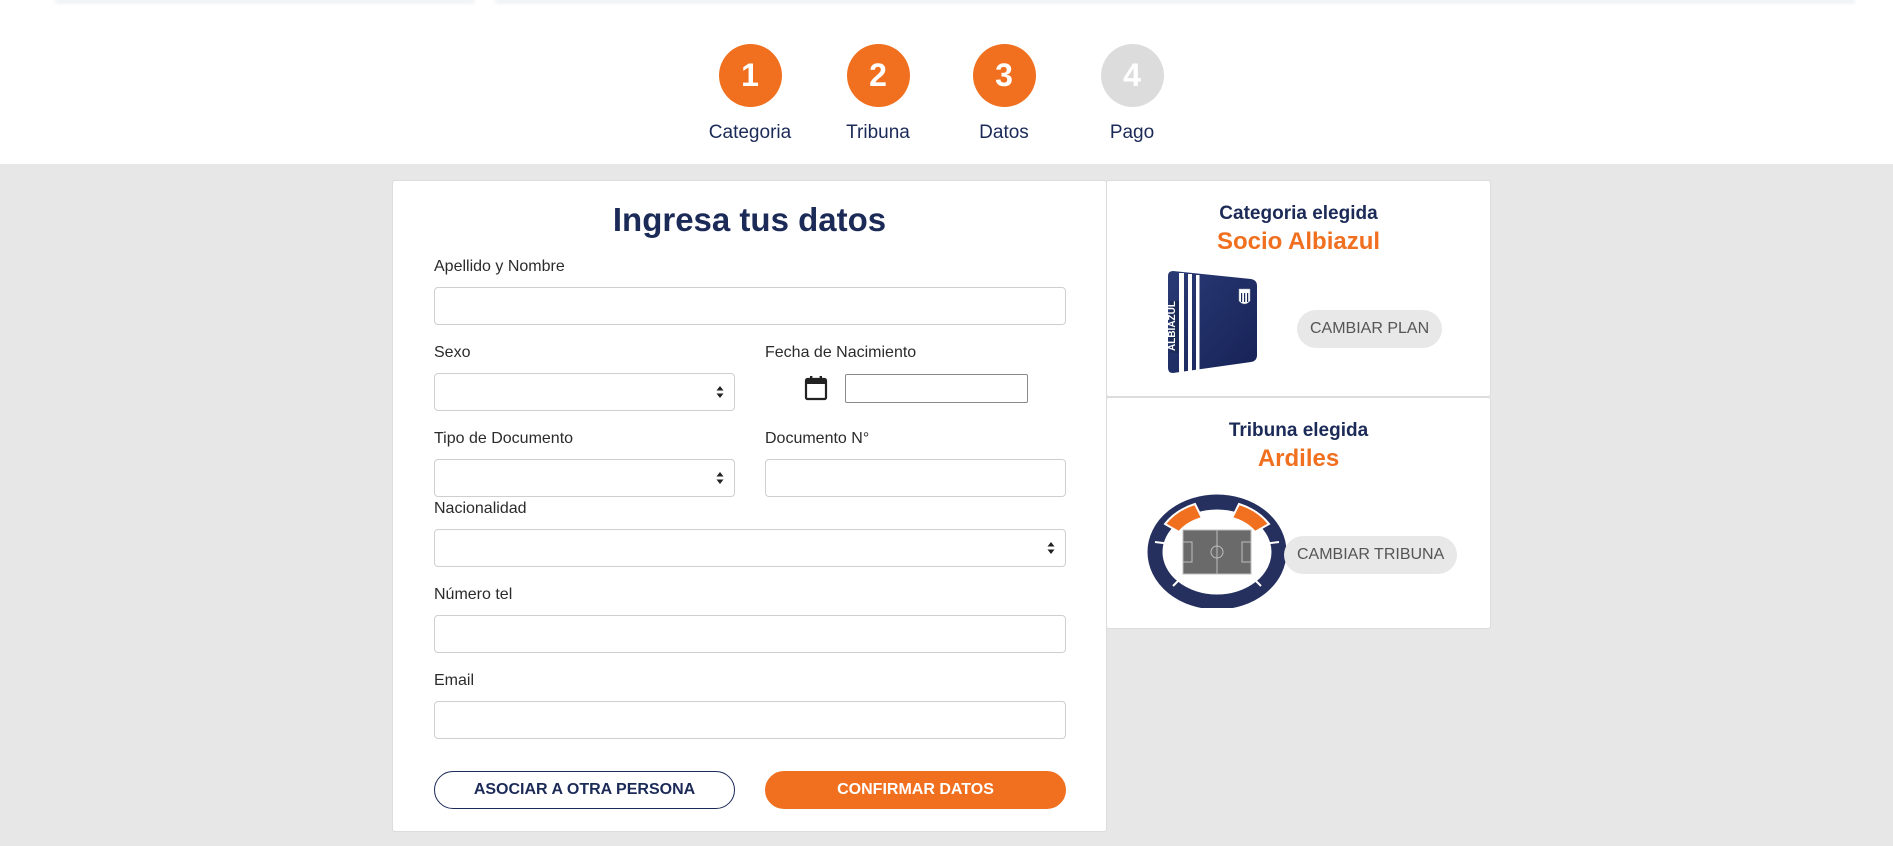  Describe the element at coordinates (1004, 75) in the screenshot. I see `step-number: 3` at that location.